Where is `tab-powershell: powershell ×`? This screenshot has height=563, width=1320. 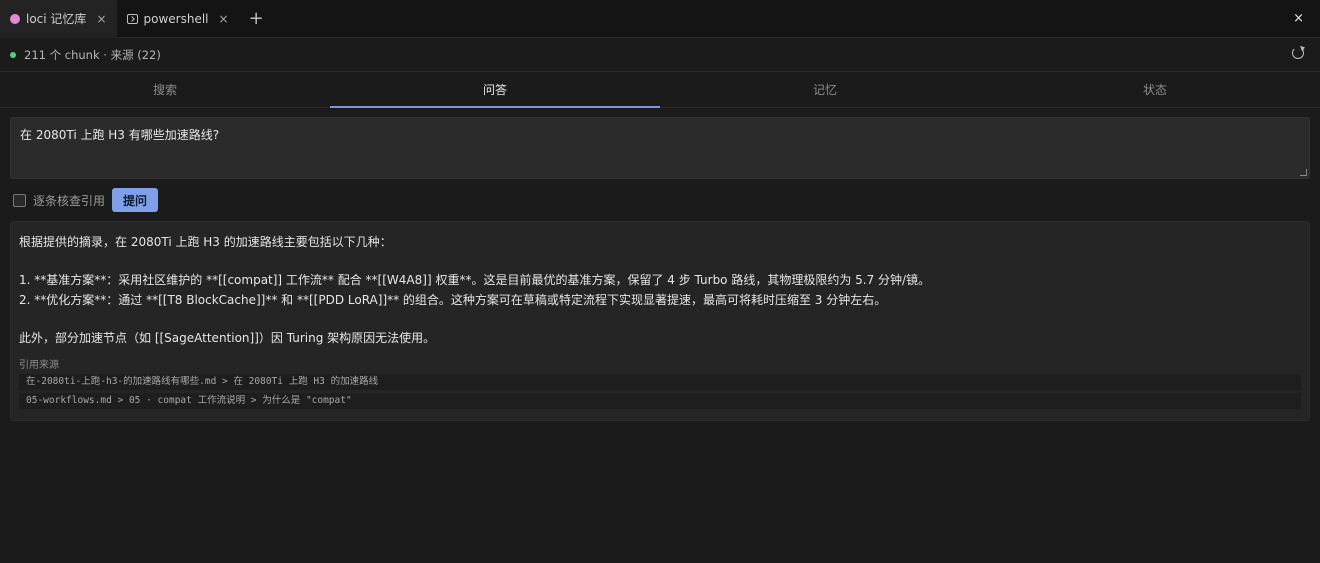
tab-powershell: powershell × is located at coordinates (178, 19).